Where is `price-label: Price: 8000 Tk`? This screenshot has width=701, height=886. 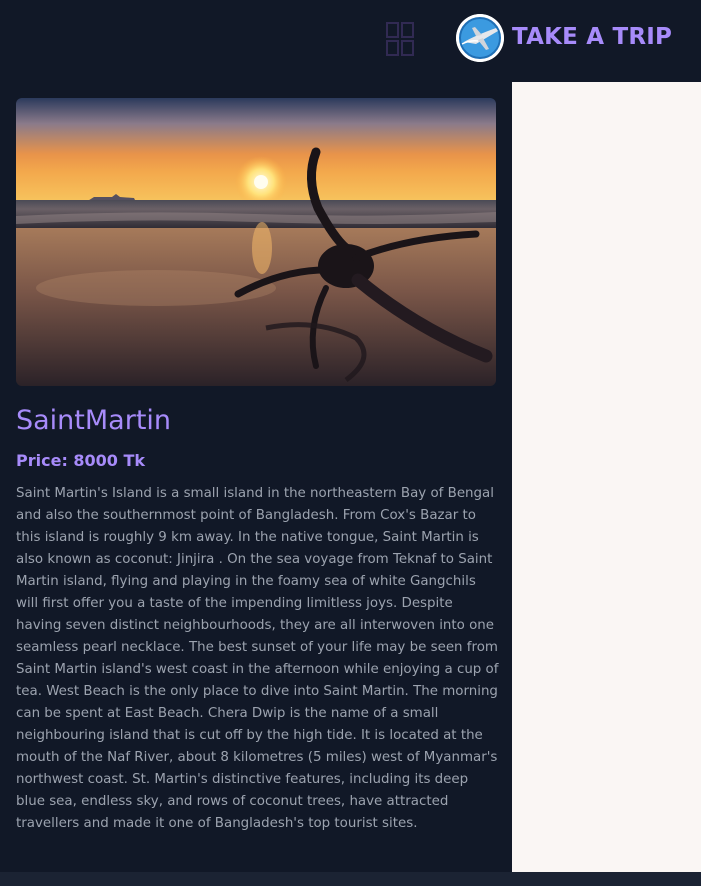 price-label: Price: 8000 Tk is located at coordinates (81, 460).